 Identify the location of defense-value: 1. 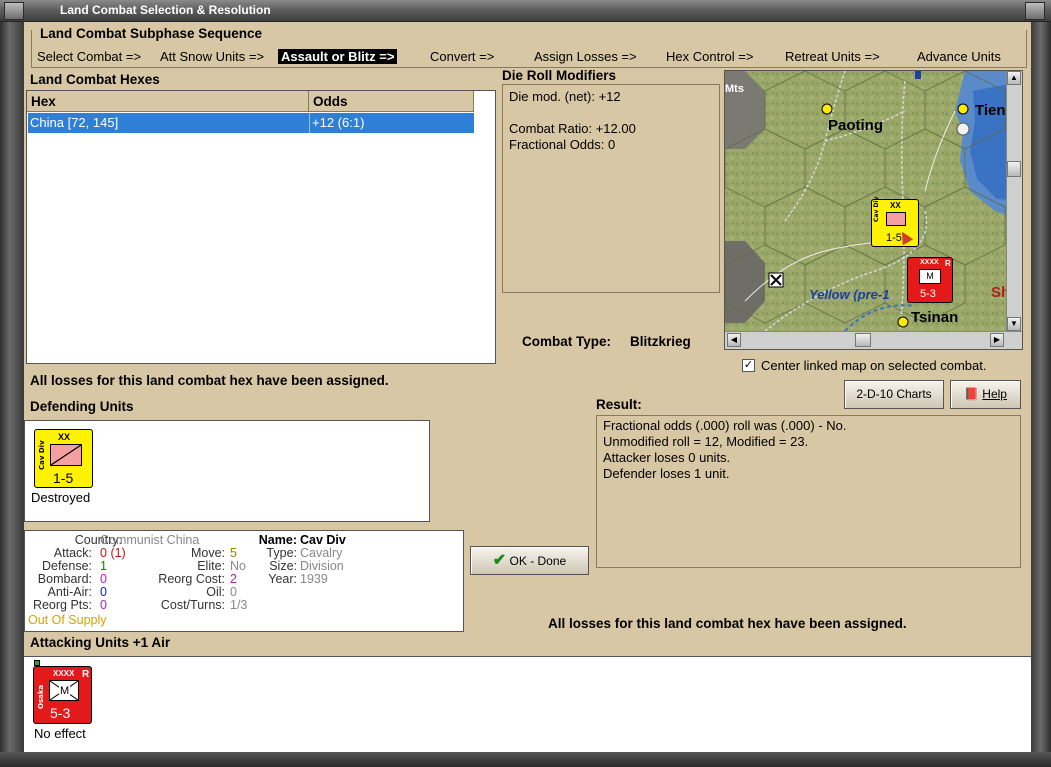
(103, 566).